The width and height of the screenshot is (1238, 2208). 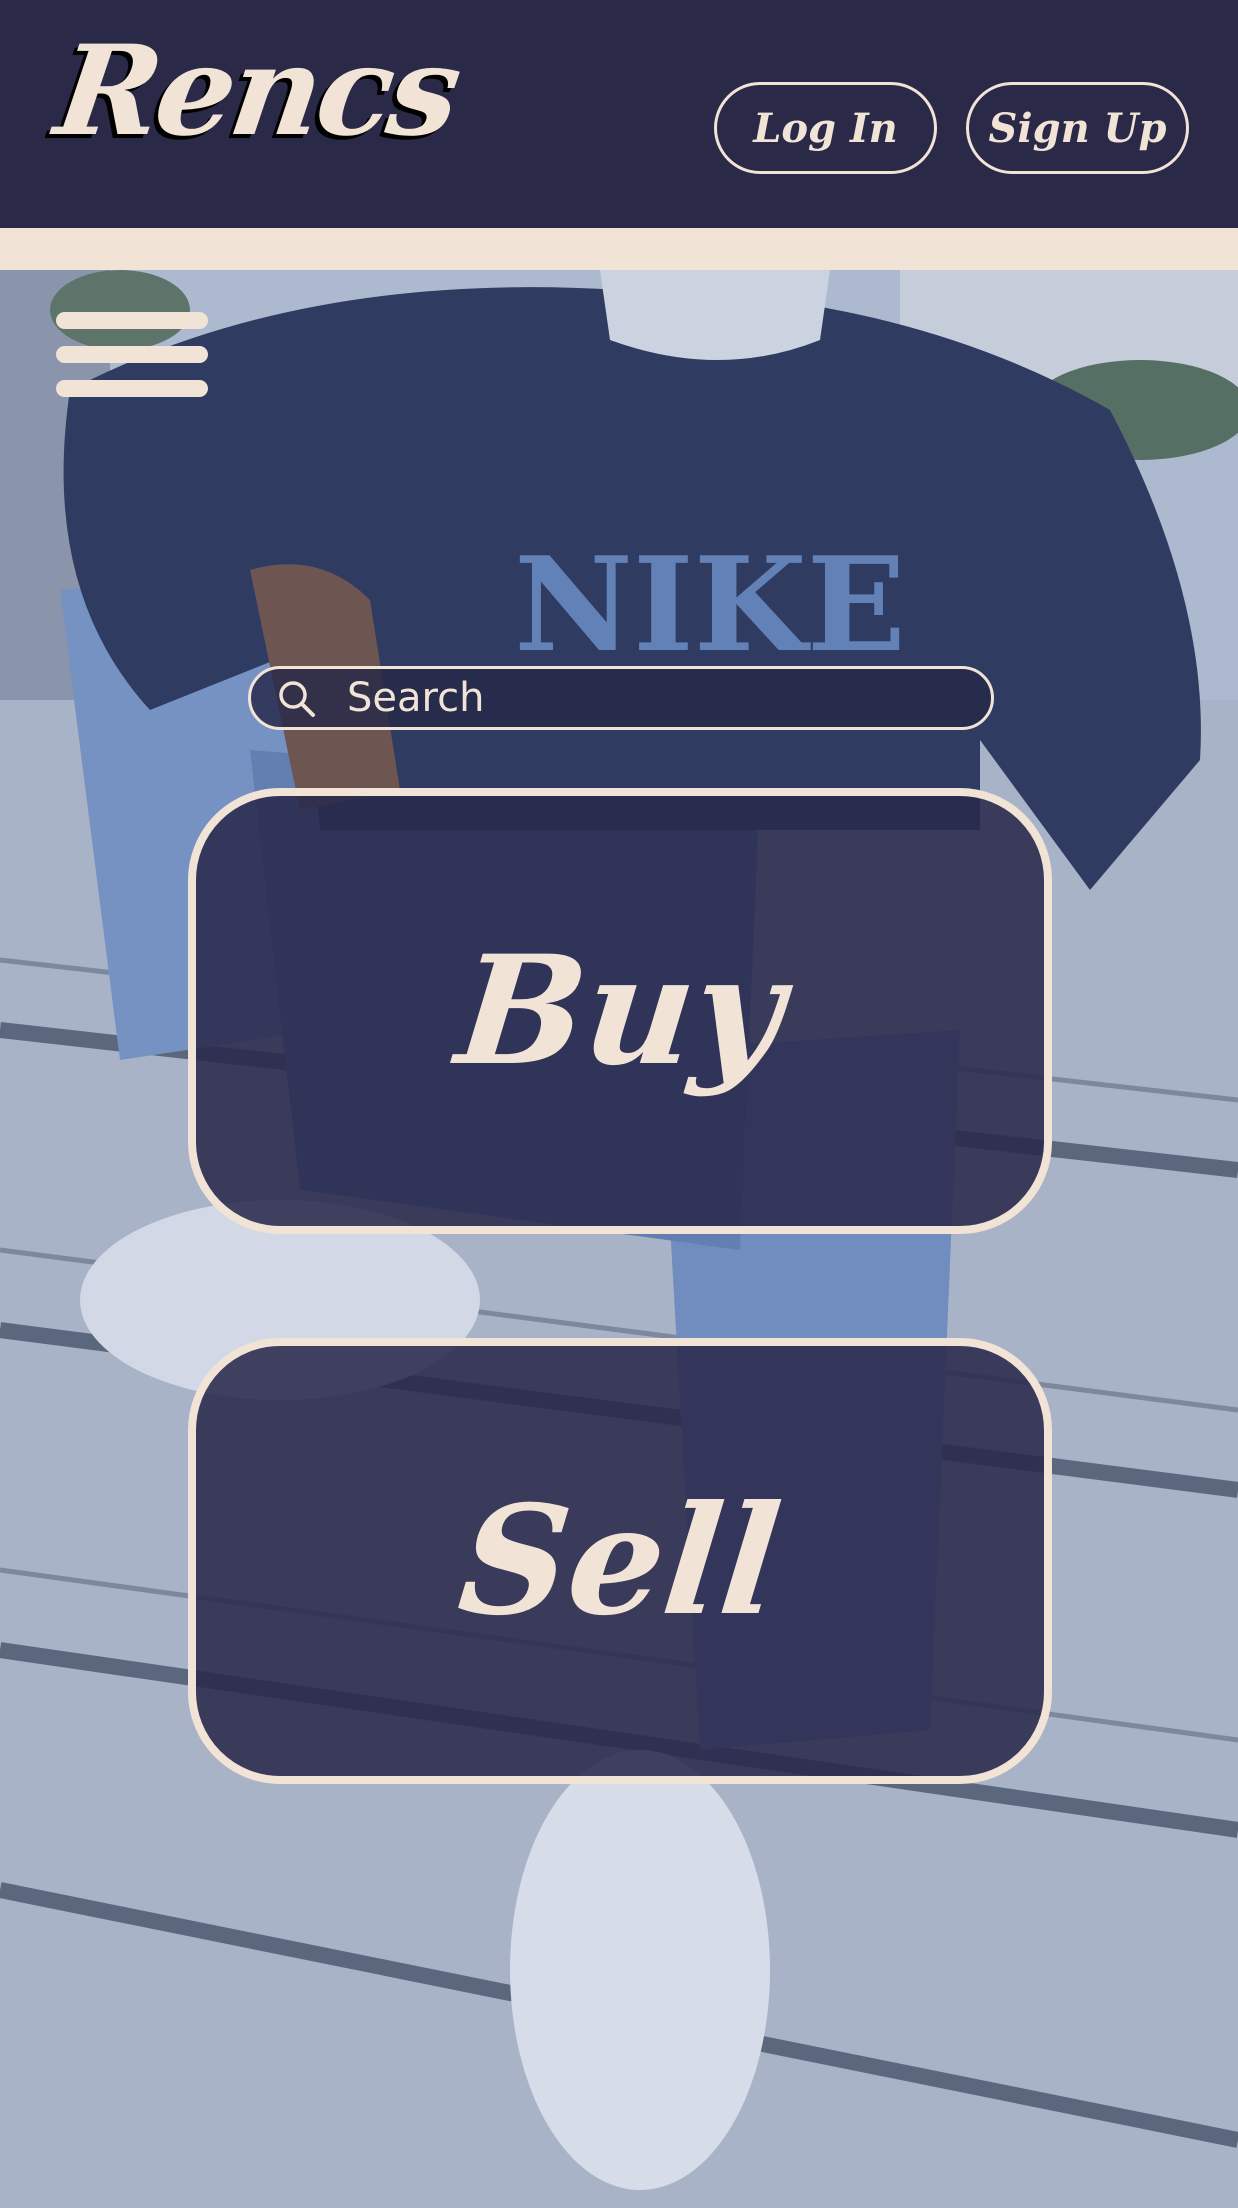 I want to click on buy-button-label: Buy, so click(x=620, y=1011).